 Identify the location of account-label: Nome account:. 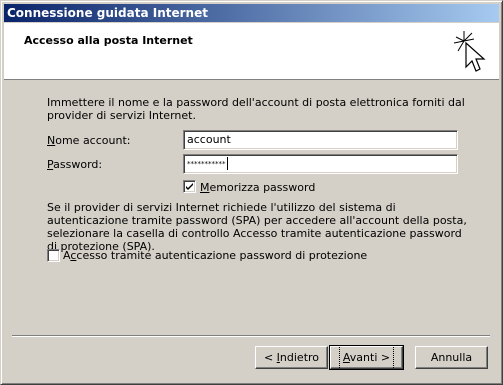
(89, 140).